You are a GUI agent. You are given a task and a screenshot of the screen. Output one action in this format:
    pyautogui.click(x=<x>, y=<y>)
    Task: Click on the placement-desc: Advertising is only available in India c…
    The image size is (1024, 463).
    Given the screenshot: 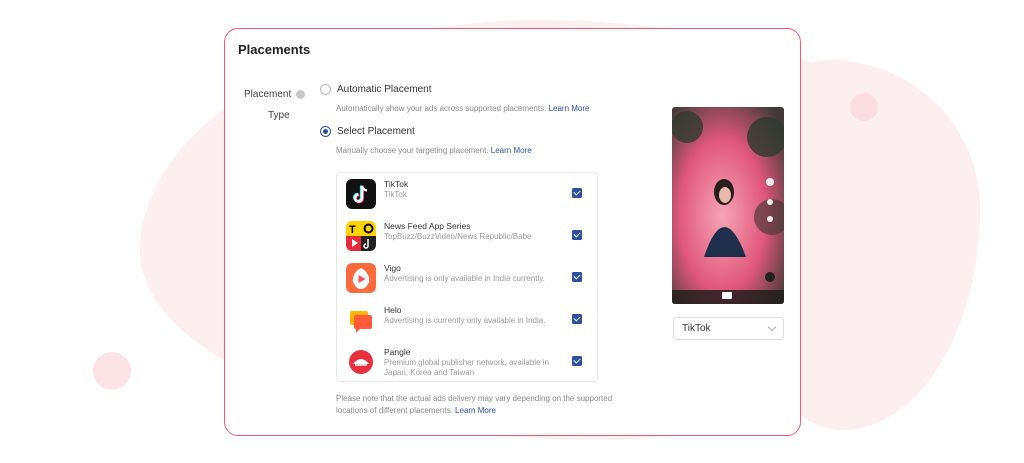 What is the action you would take?
    pyautogui.click(x=464, y=278)
    